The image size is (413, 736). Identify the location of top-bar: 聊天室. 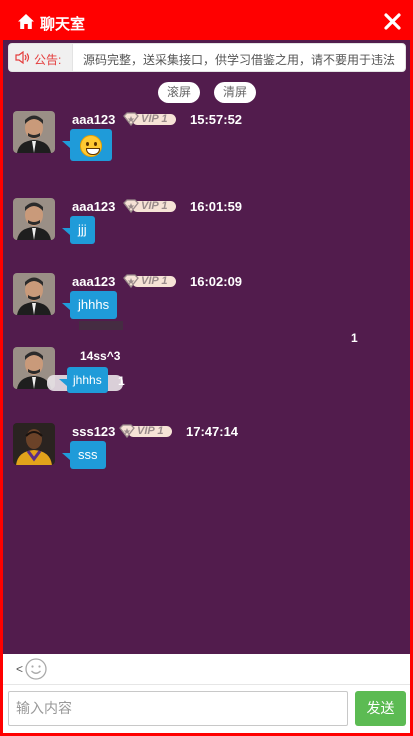
(206, 21).